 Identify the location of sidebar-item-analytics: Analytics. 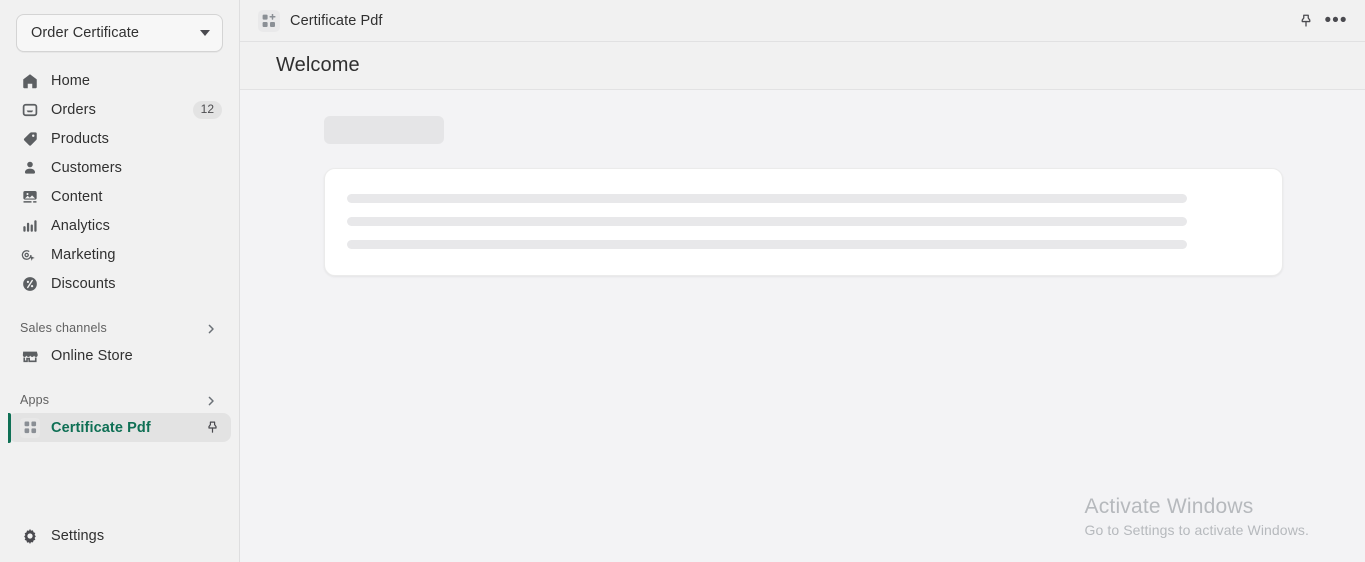
(119, 225).